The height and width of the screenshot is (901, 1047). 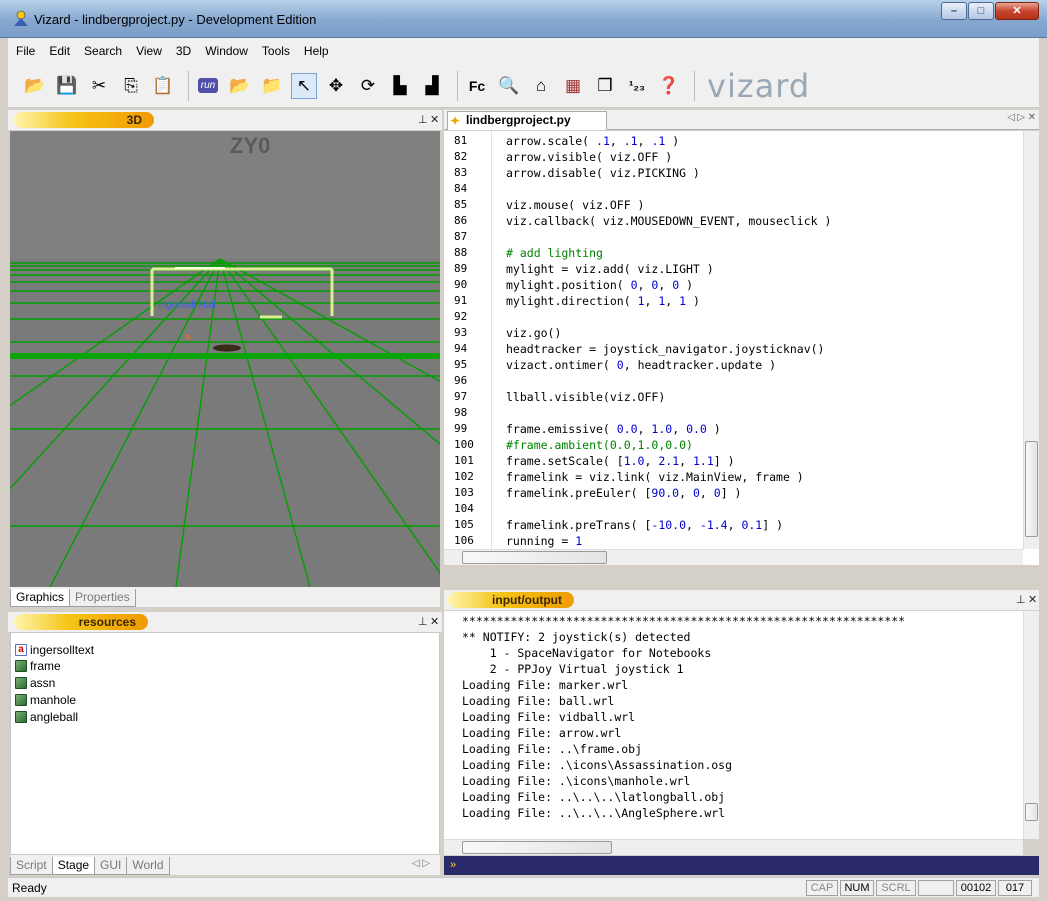 What do you see at coordinates (183, 51) in the screenshot?
I see `menu-3d: 3D` at bounding box center [183, 51].